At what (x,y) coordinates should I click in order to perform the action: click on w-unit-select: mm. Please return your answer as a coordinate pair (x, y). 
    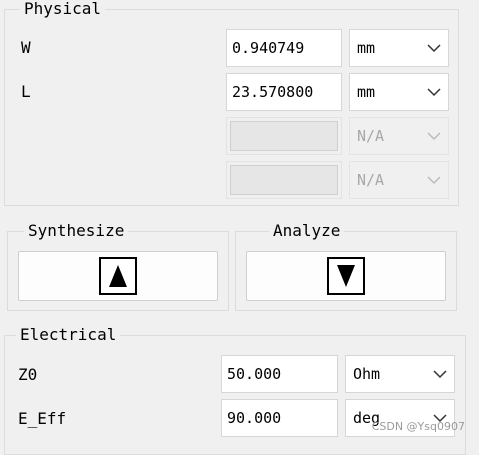
    Looking at the image, I should click on (399, 48).